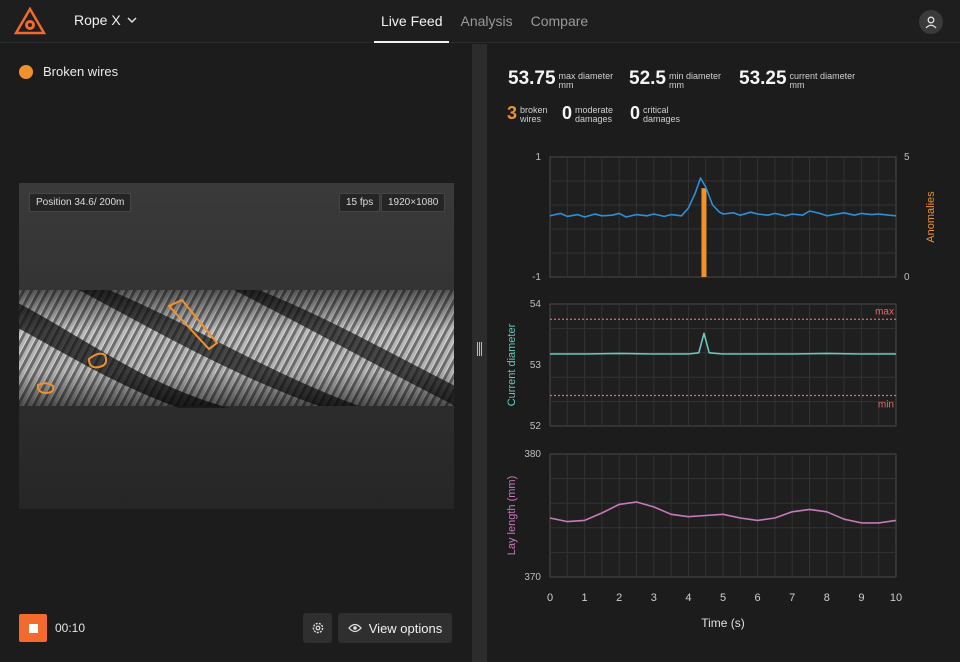  I want to click on legend-label: Broken wires, so click(81, 71).